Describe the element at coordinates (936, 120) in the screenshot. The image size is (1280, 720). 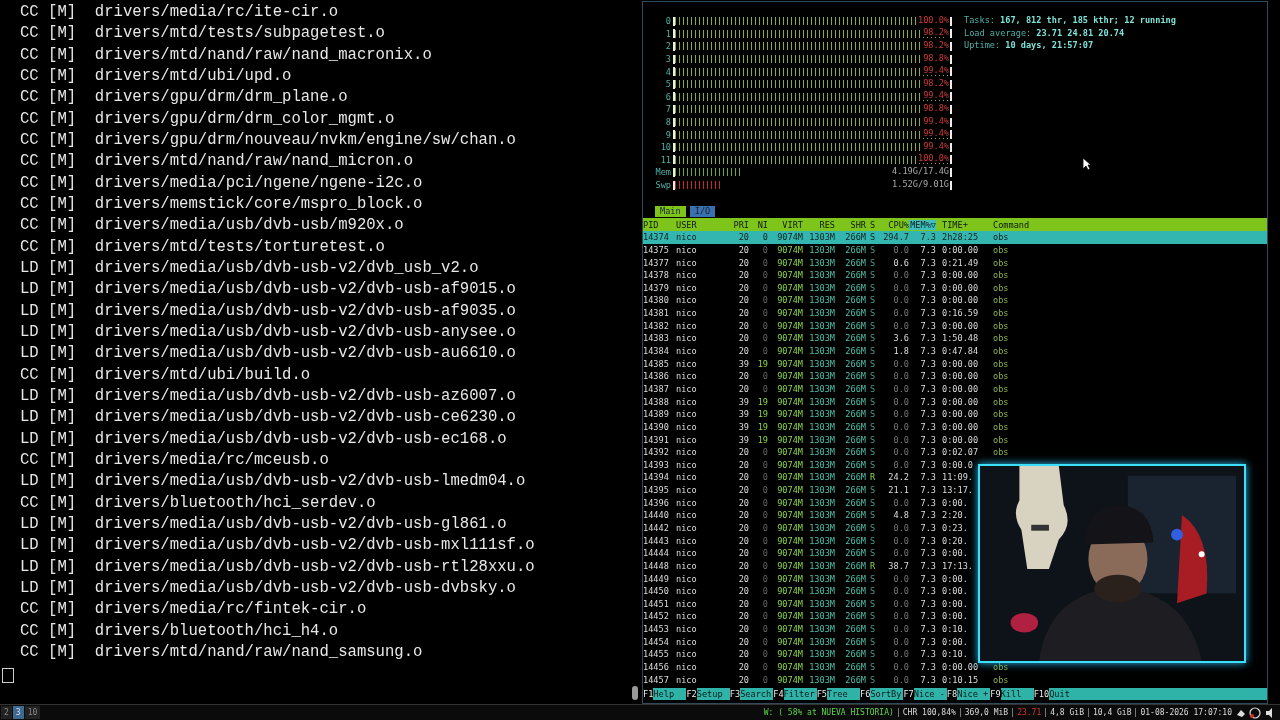
I see `meter-reading: 99.4%` at that location.